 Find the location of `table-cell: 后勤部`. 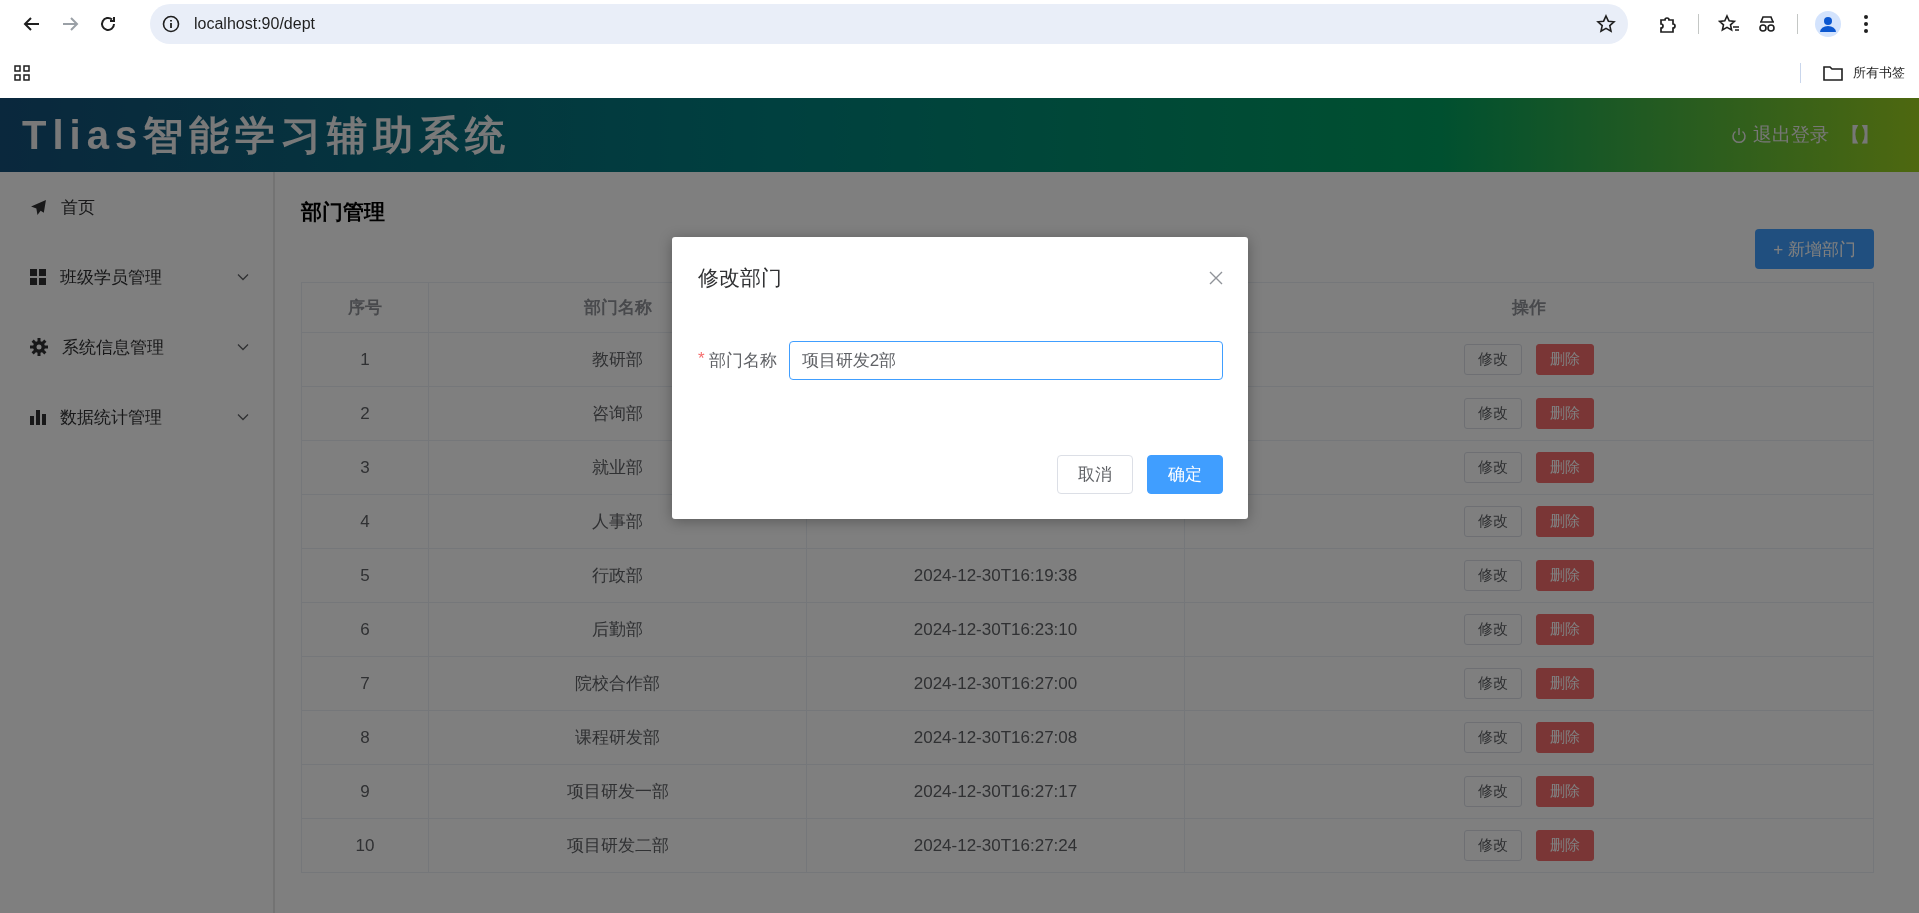

table-cell: 后勤部 is located at coordinates (617, 629).